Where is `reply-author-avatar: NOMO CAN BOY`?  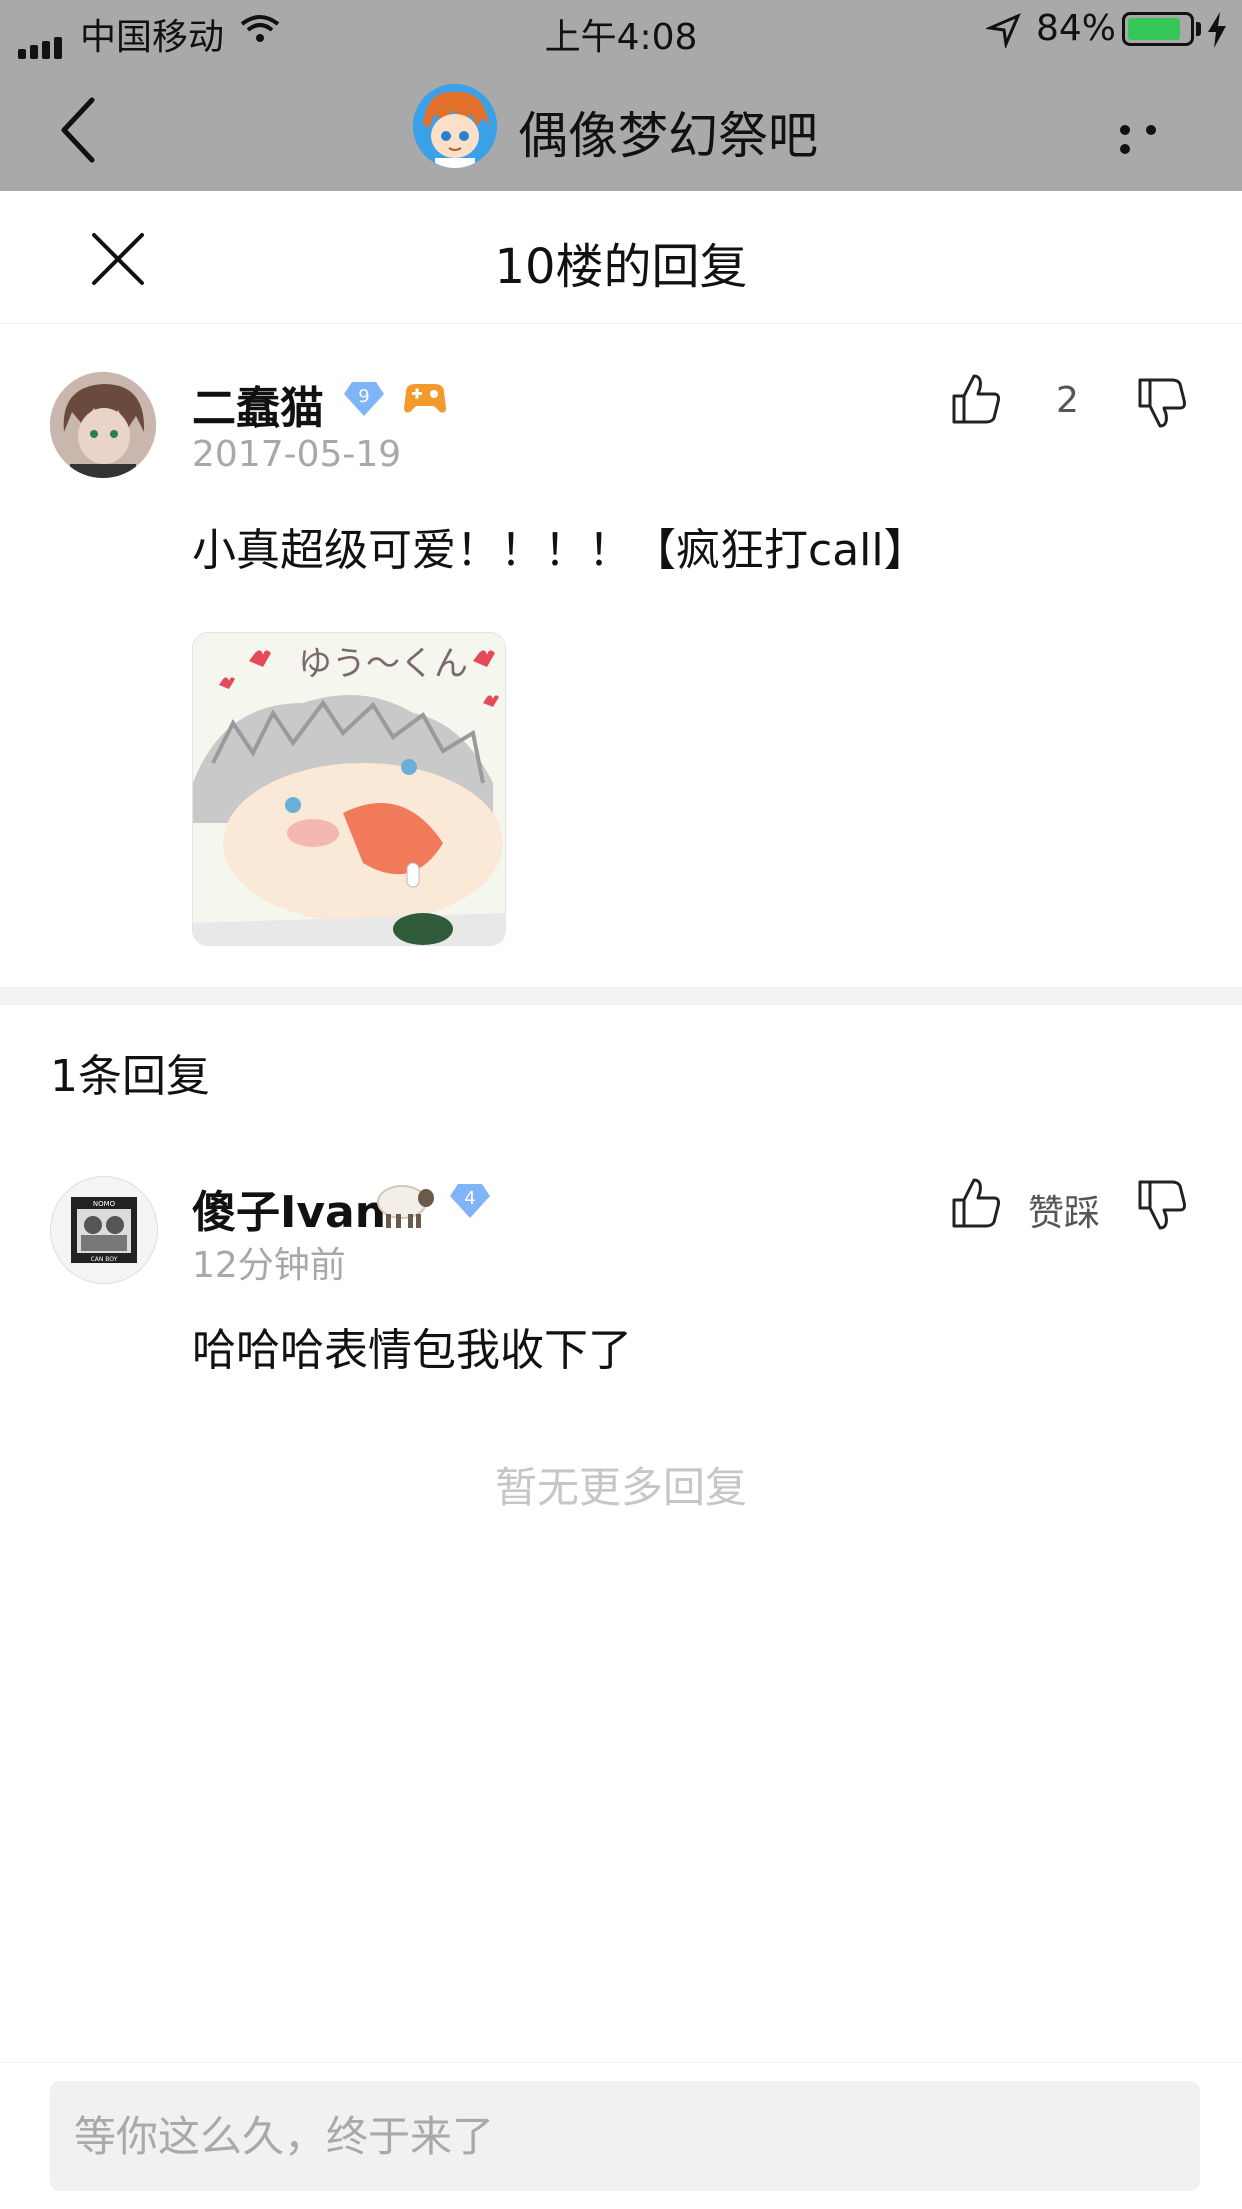
reply-author-avatar: NOMO CAN BOY is located at coordinates (104, 1230).